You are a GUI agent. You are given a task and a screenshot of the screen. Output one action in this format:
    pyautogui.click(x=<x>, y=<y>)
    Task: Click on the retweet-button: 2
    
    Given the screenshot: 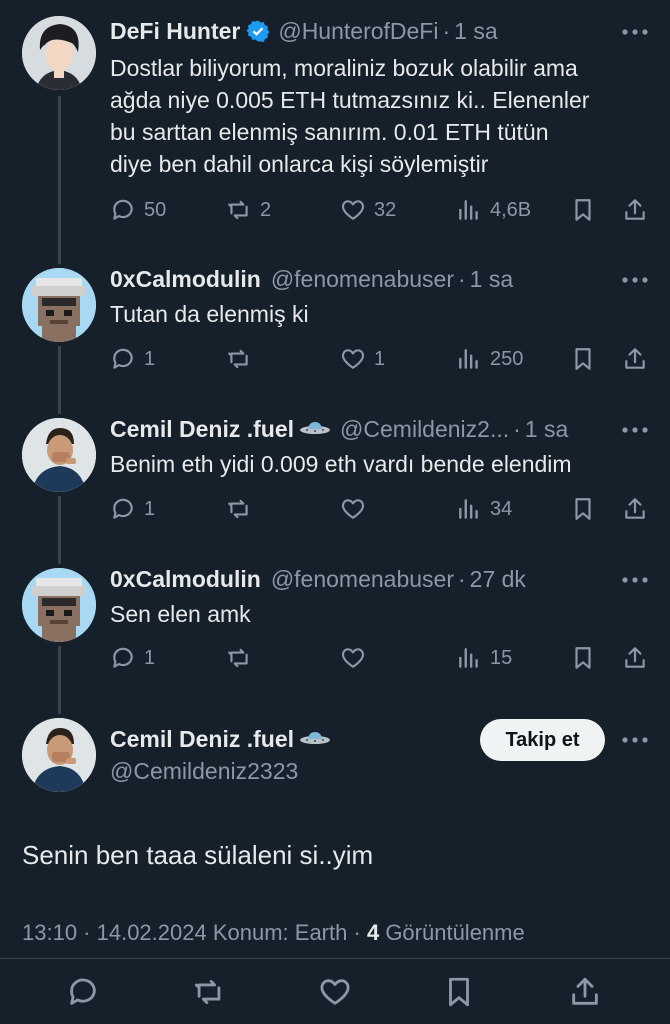 What is the action you would take?
    pyautogui.click(x=248, y=210)
    